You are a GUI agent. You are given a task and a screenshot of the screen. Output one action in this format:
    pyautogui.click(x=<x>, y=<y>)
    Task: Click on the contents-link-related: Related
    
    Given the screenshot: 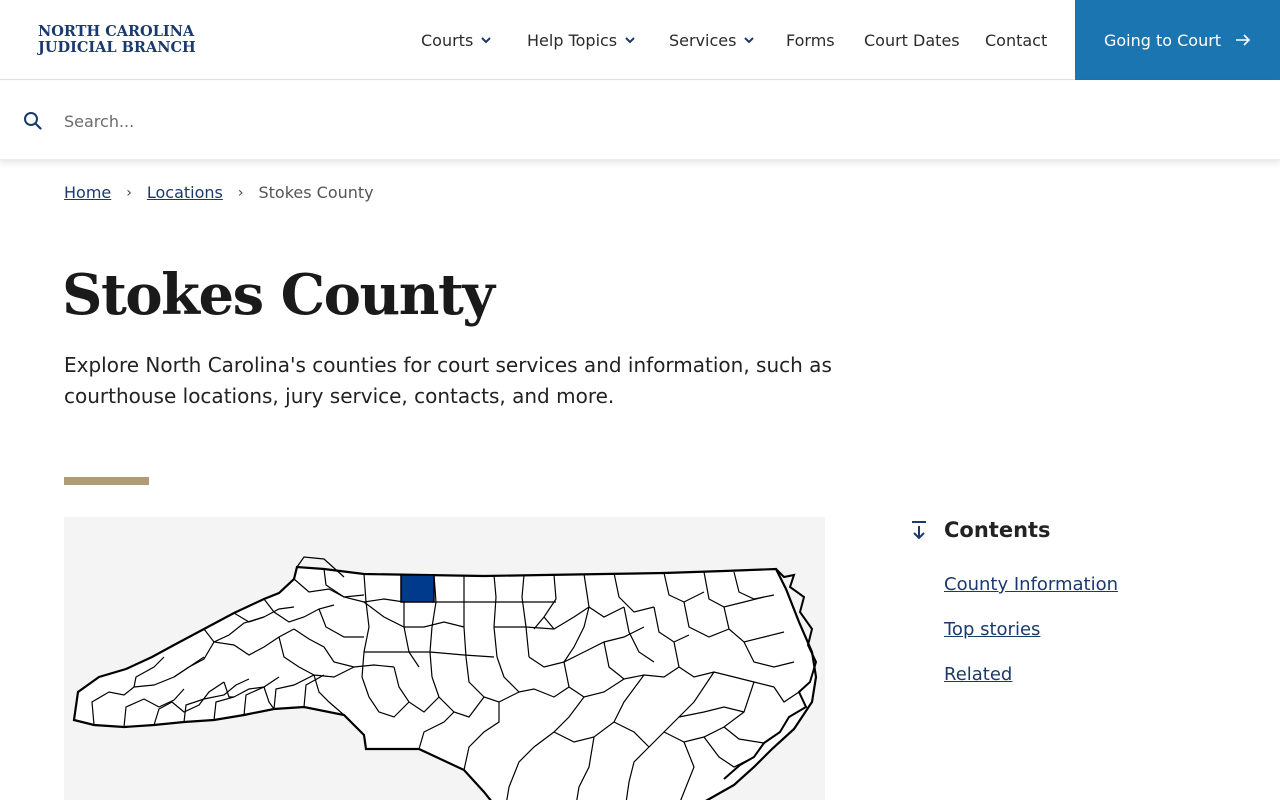 What is the action you would take?
    pyautogui.click(x=978, y=674)
    